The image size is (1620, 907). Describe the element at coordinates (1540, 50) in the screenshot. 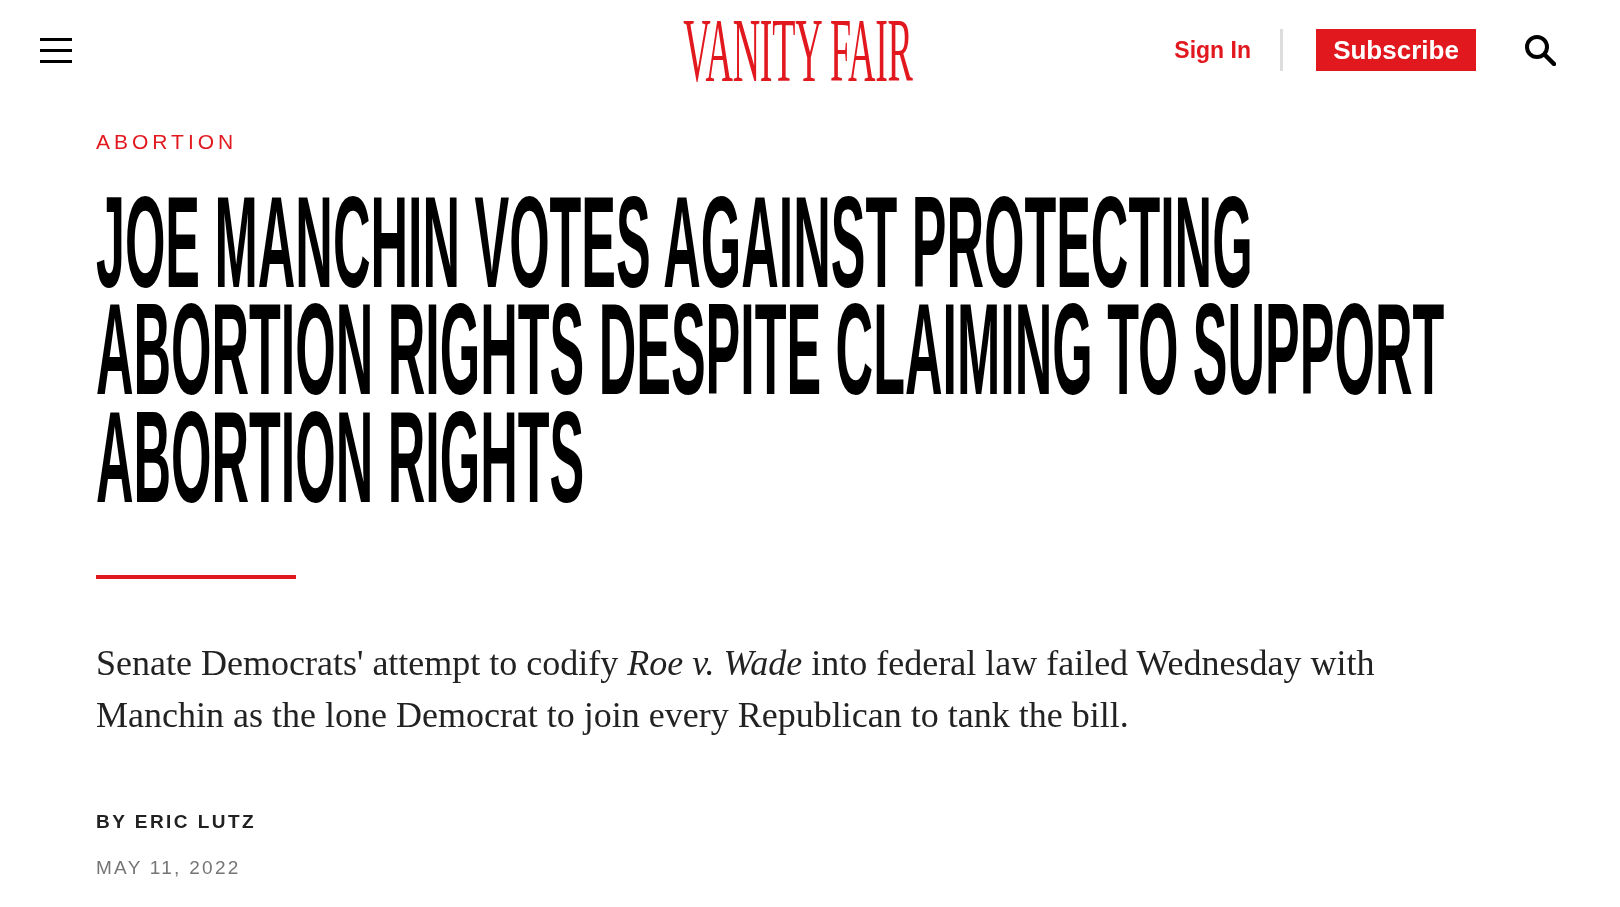

I see `search-icon` at that location.